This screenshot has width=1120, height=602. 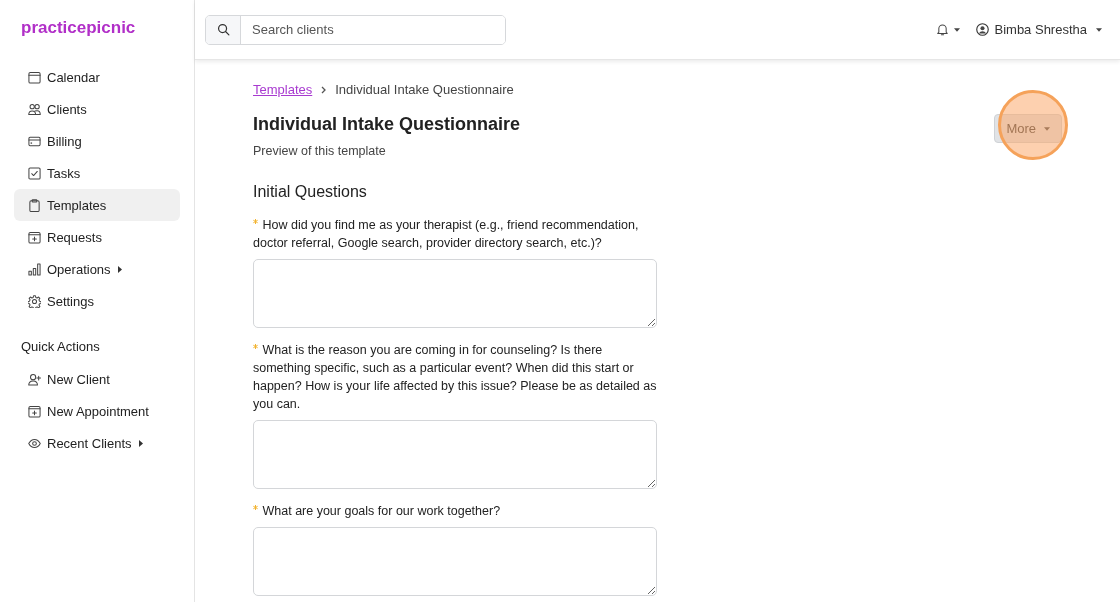 I want to click on search-icon, so click(x=223, y=29).